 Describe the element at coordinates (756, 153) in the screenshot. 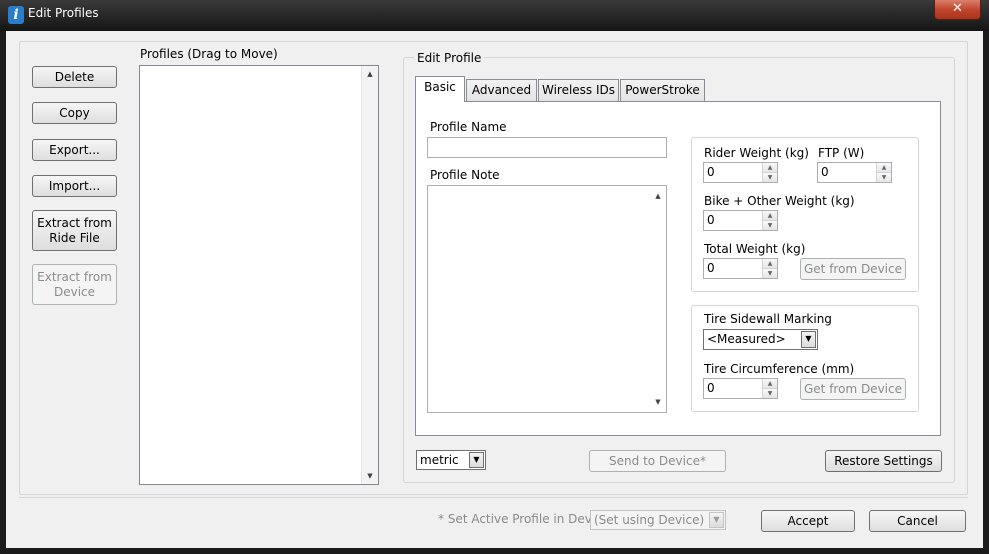

I see `rider-weight-label: Rider Weight (kg)` at that location.